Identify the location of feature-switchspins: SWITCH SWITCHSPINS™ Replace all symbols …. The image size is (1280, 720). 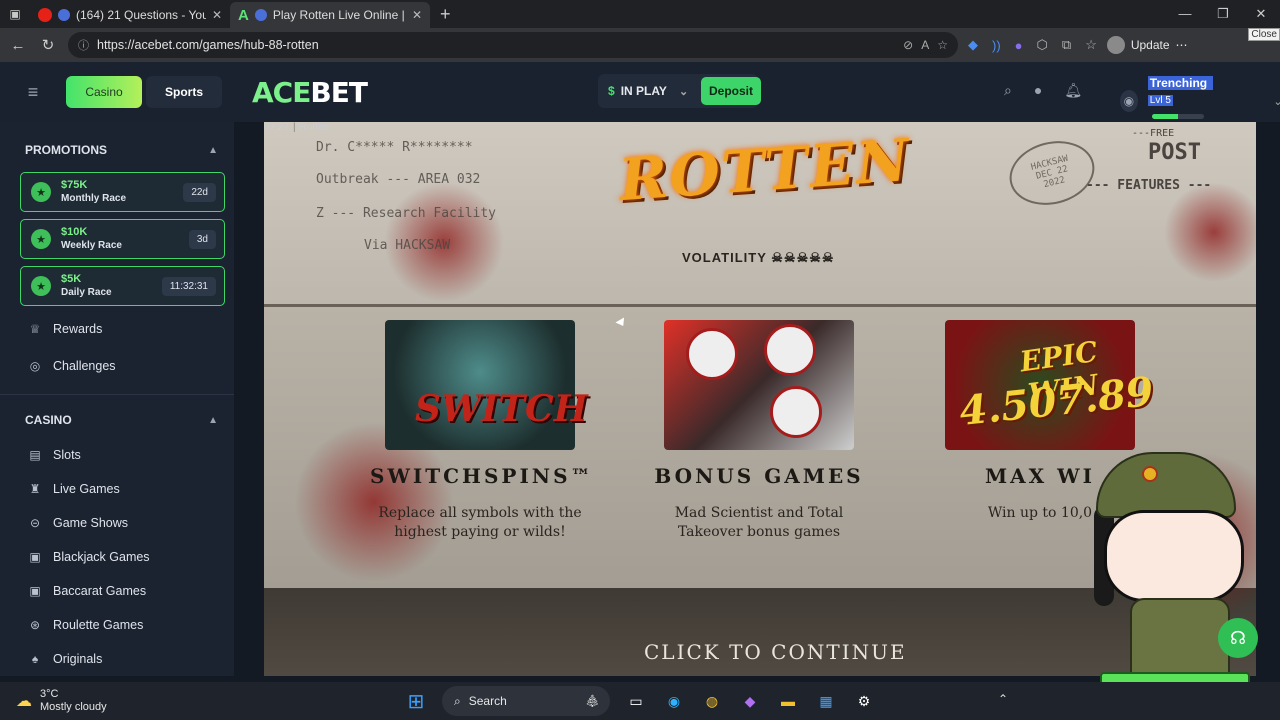
(480, 431).